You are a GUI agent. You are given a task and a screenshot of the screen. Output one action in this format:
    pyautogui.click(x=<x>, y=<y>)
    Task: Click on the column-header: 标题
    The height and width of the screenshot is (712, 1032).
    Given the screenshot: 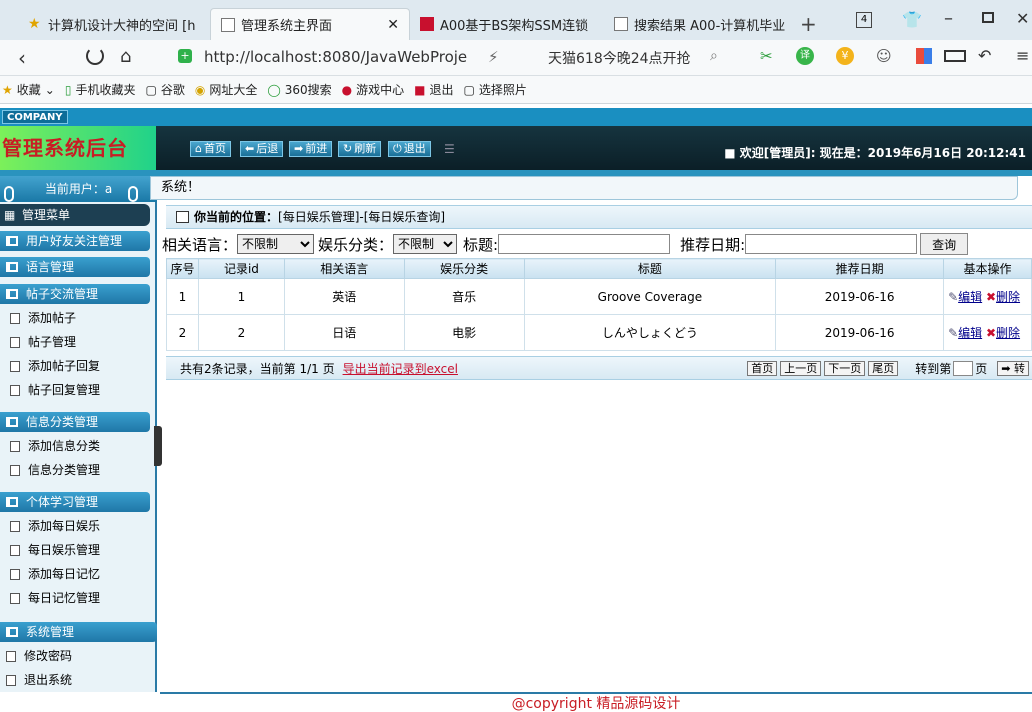 What is the action you would take?
    pyautogui.click(x=650, y=268)
    